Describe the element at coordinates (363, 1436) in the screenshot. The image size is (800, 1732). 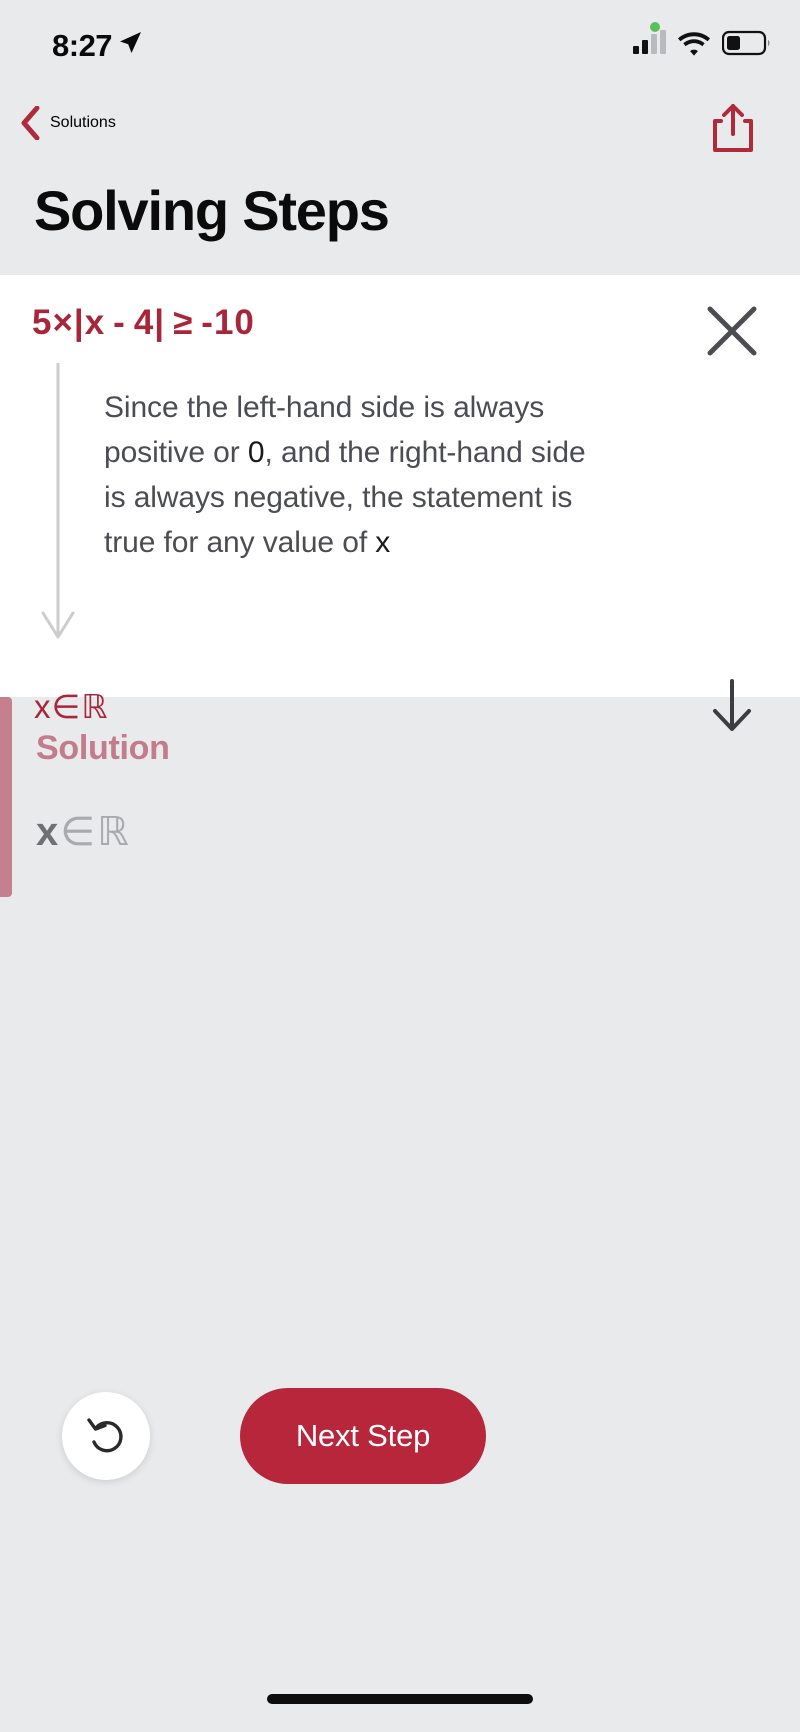
I see `next-step-button: Next Step` at that location.